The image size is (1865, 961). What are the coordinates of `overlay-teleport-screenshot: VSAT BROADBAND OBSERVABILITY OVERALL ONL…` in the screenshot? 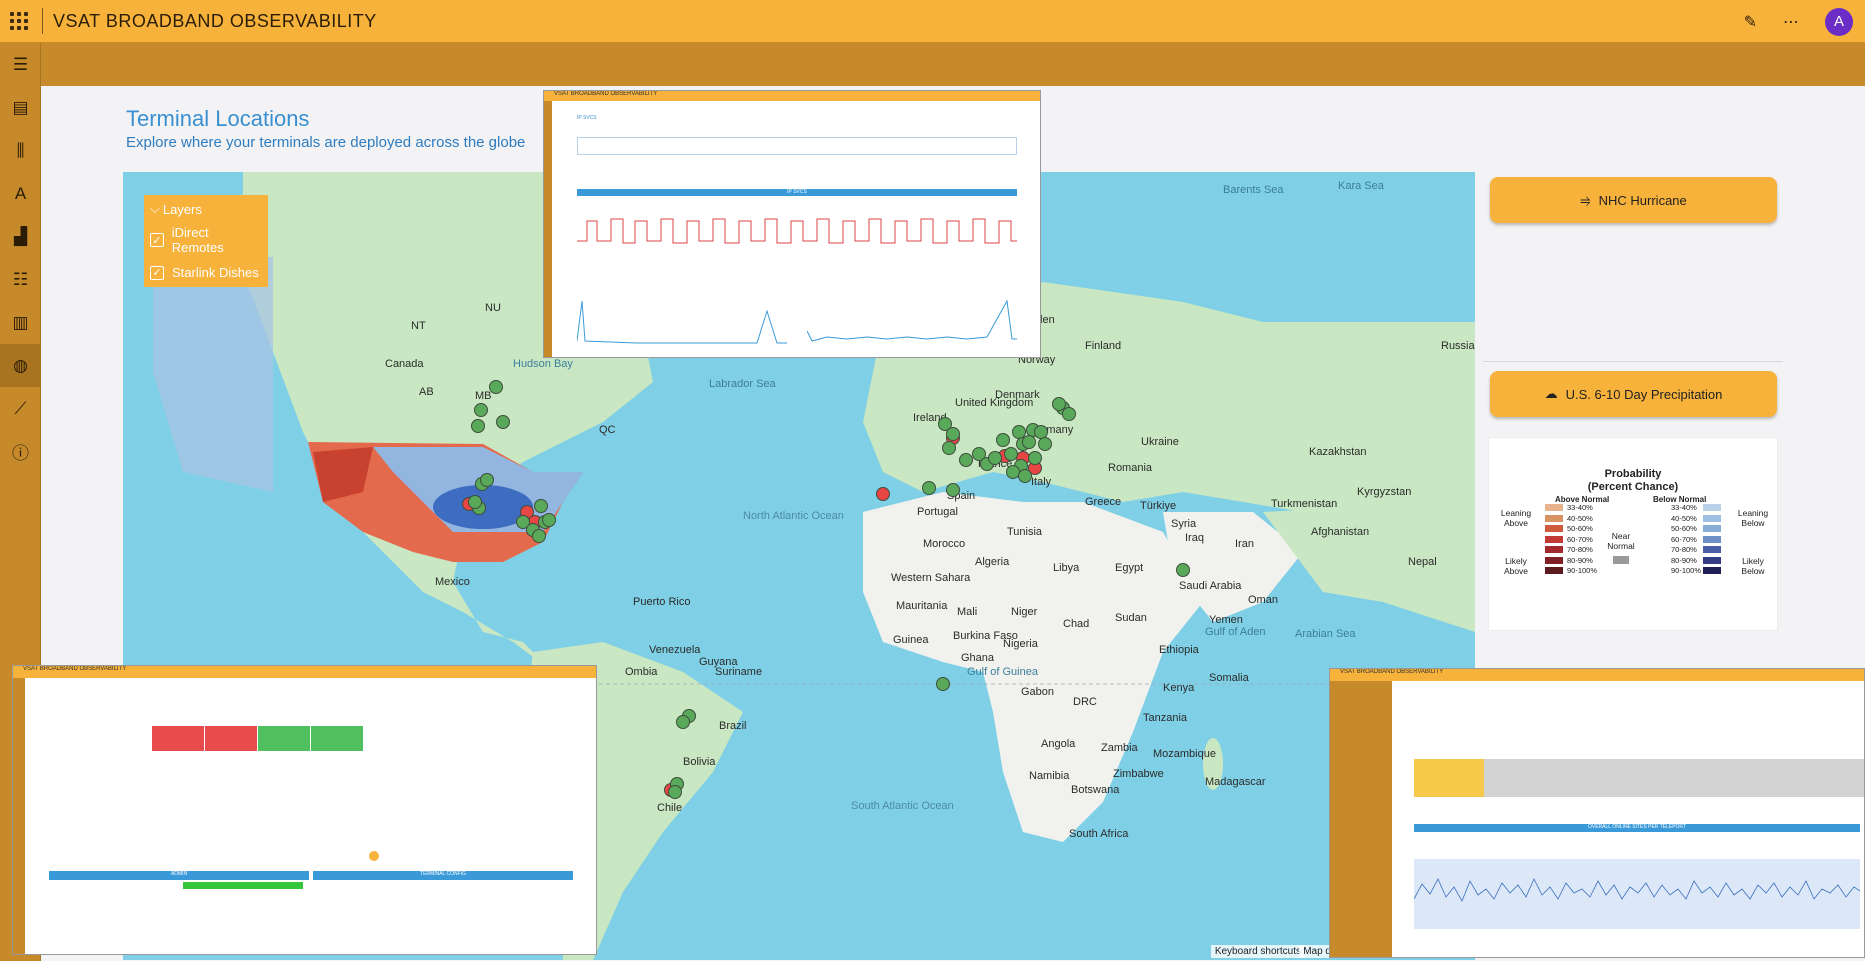 It's located at (1597, 813).